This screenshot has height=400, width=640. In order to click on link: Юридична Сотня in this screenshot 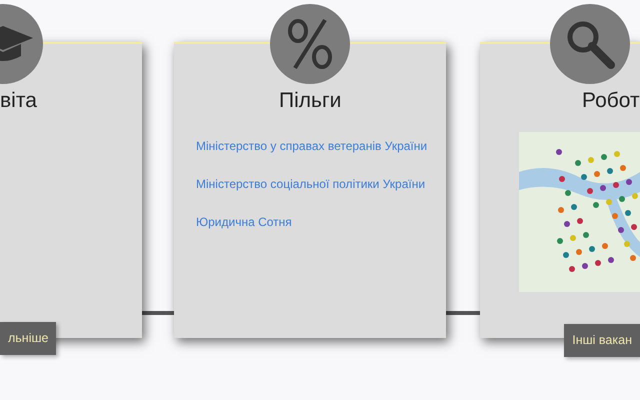, I will do `click(244, 222)`.